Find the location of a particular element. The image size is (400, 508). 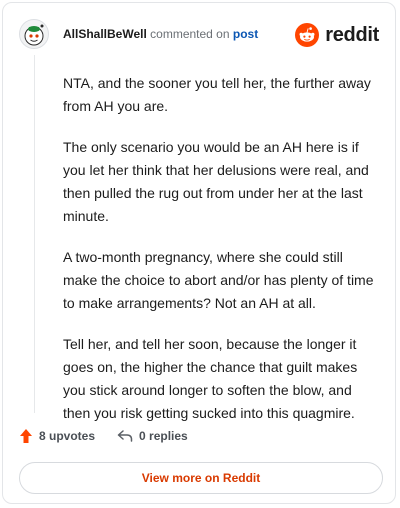

user-avatar is located at coordinates (34, 34).